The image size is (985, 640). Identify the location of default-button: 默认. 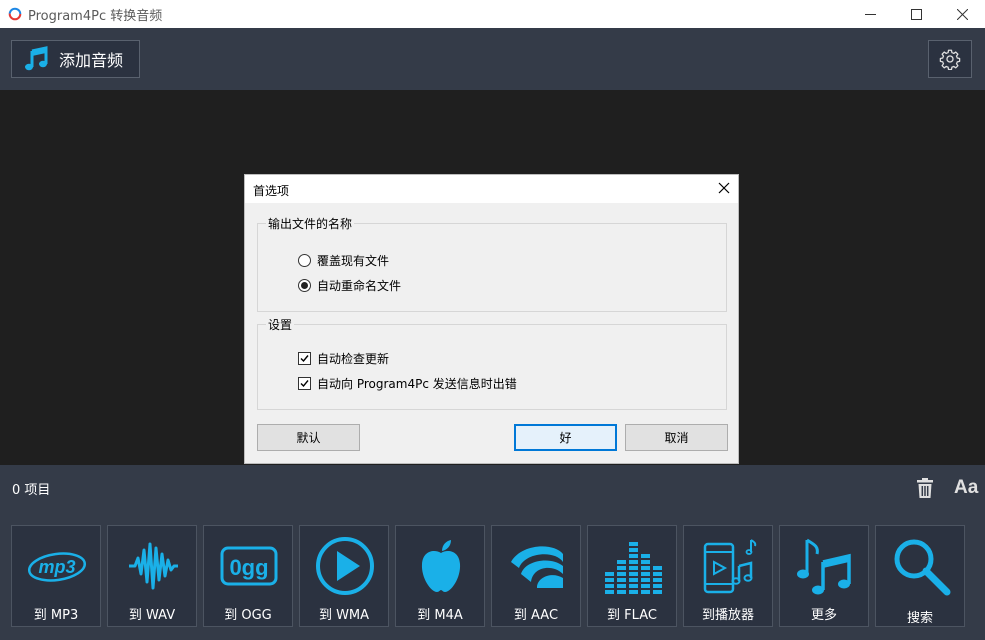
(308, 437).